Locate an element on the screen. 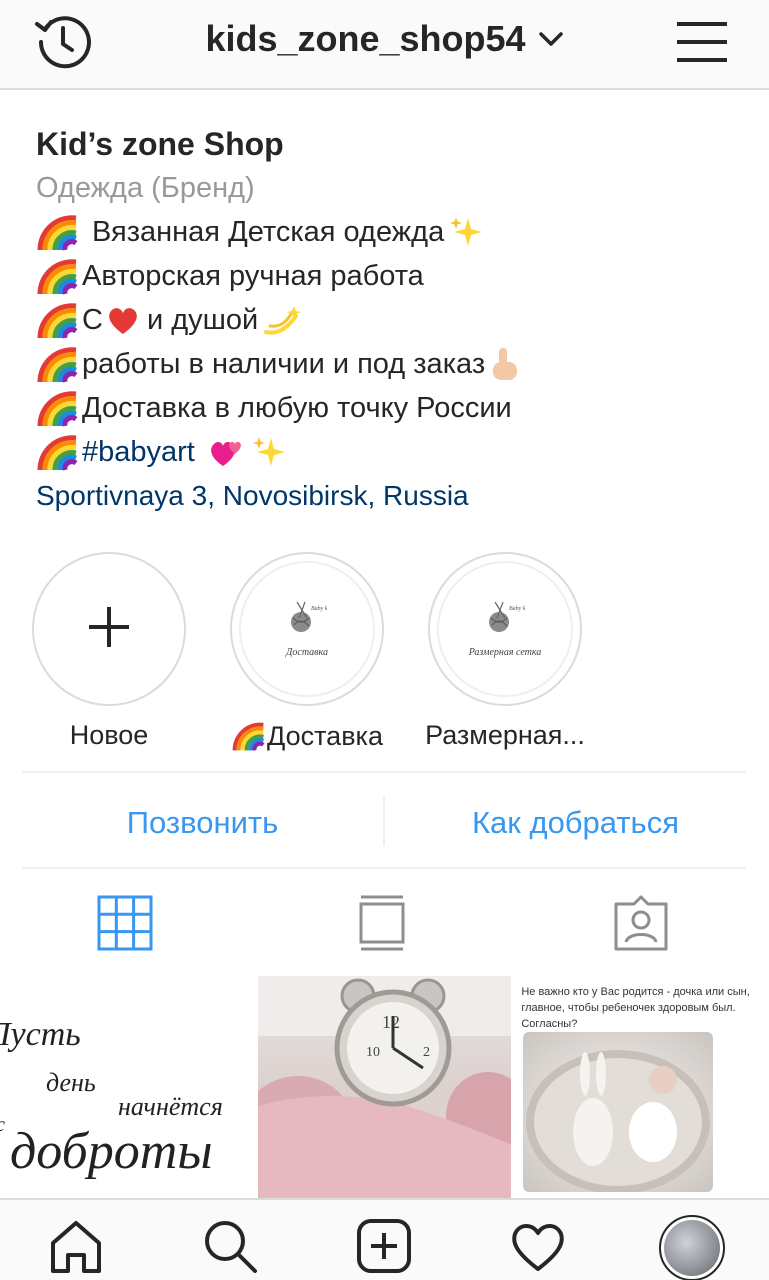 This screenshot has height=1280, width=769. index-pointing-up-icon is located at coordinates (507, 364).